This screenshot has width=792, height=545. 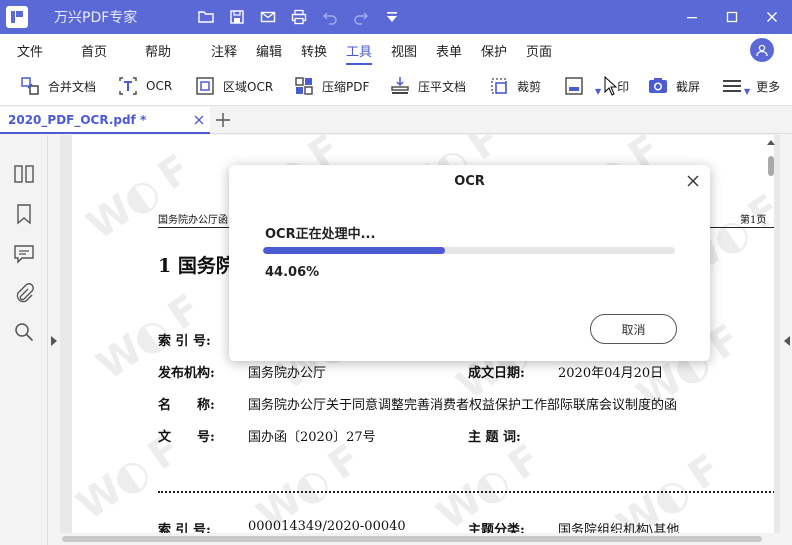 I want to click on merge-button: 合并文档, so click(x=58, y=86).